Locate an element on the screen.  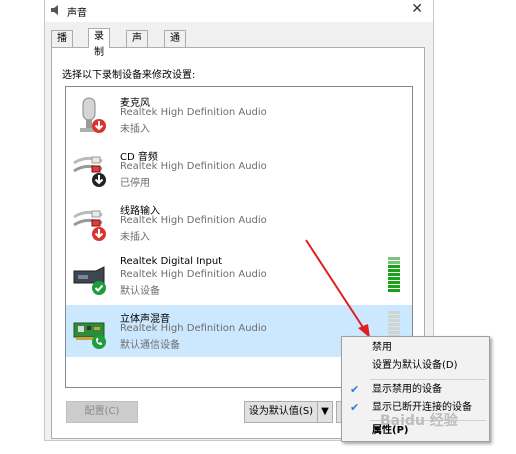
watermark: Baidu 经验 is located at coordinates (419, 421).